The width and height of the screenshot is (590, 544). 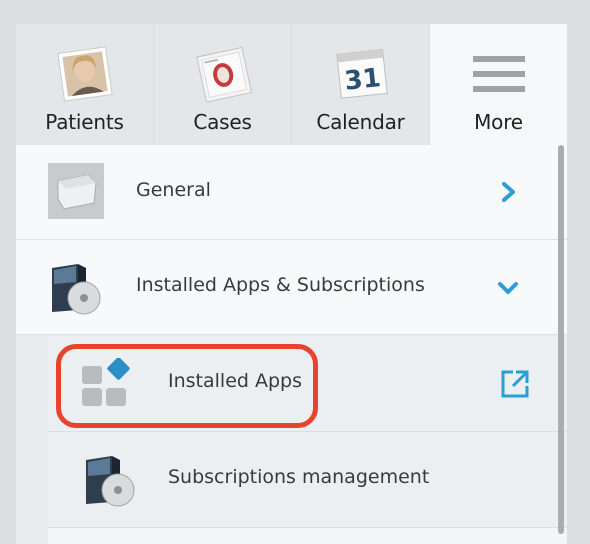 What do you see at coordinates (307, 536) in the screenshot?
I see `list-item` at bounding box center [307, 536].